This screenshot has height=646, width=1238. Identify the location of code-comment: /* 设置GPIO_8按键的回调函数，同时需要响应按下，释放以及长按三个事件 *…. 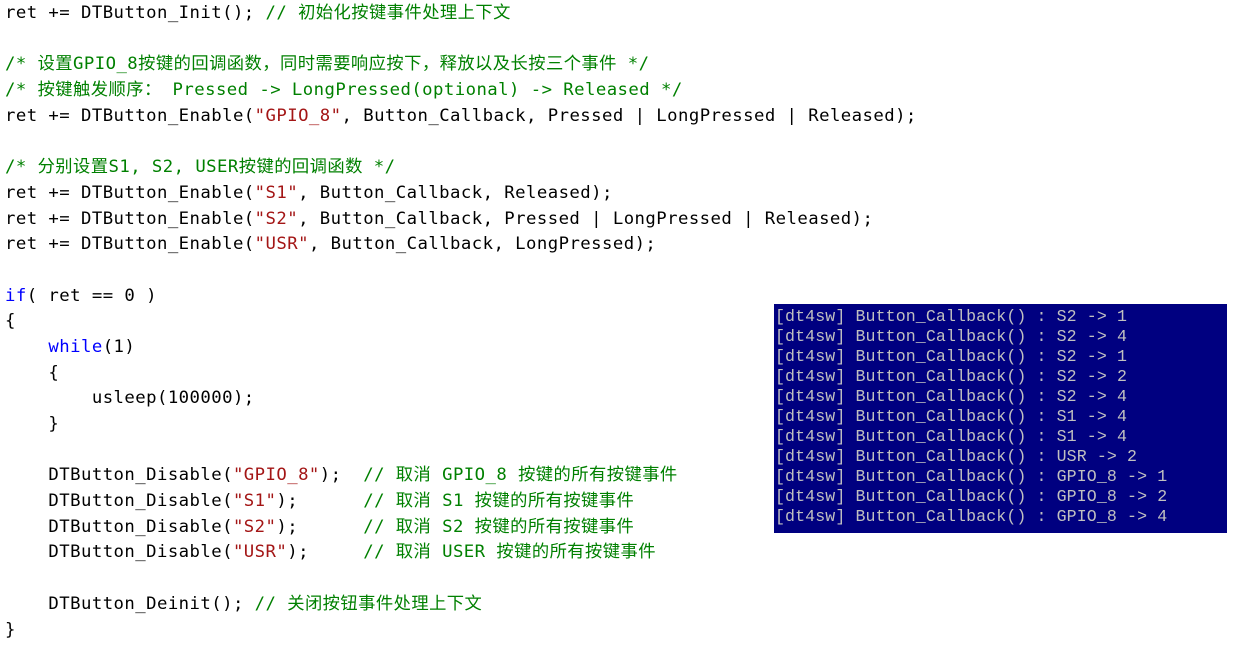
(327, 64).